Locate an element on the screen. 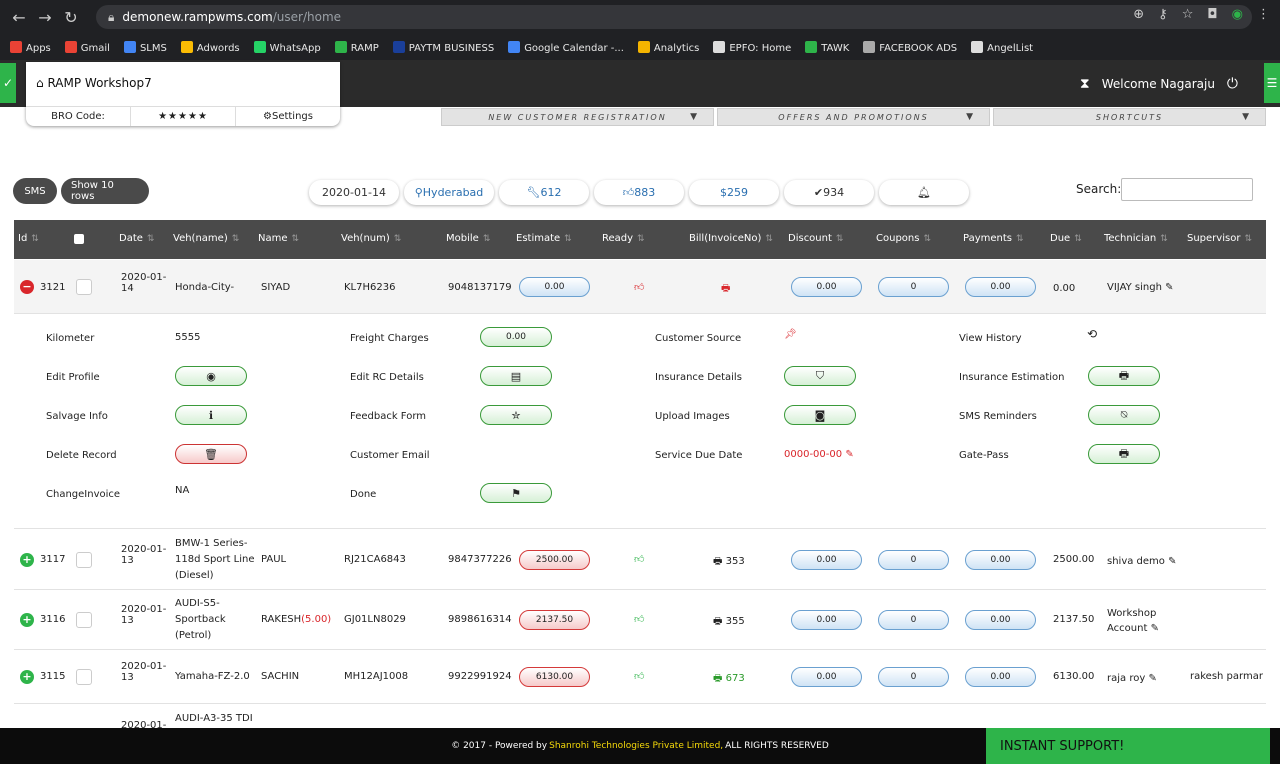 Image resolution: width=1280 pixels, height=764 pixels. bookmark-item: FACEBOOK ADS is located at coordinates (910, 47).